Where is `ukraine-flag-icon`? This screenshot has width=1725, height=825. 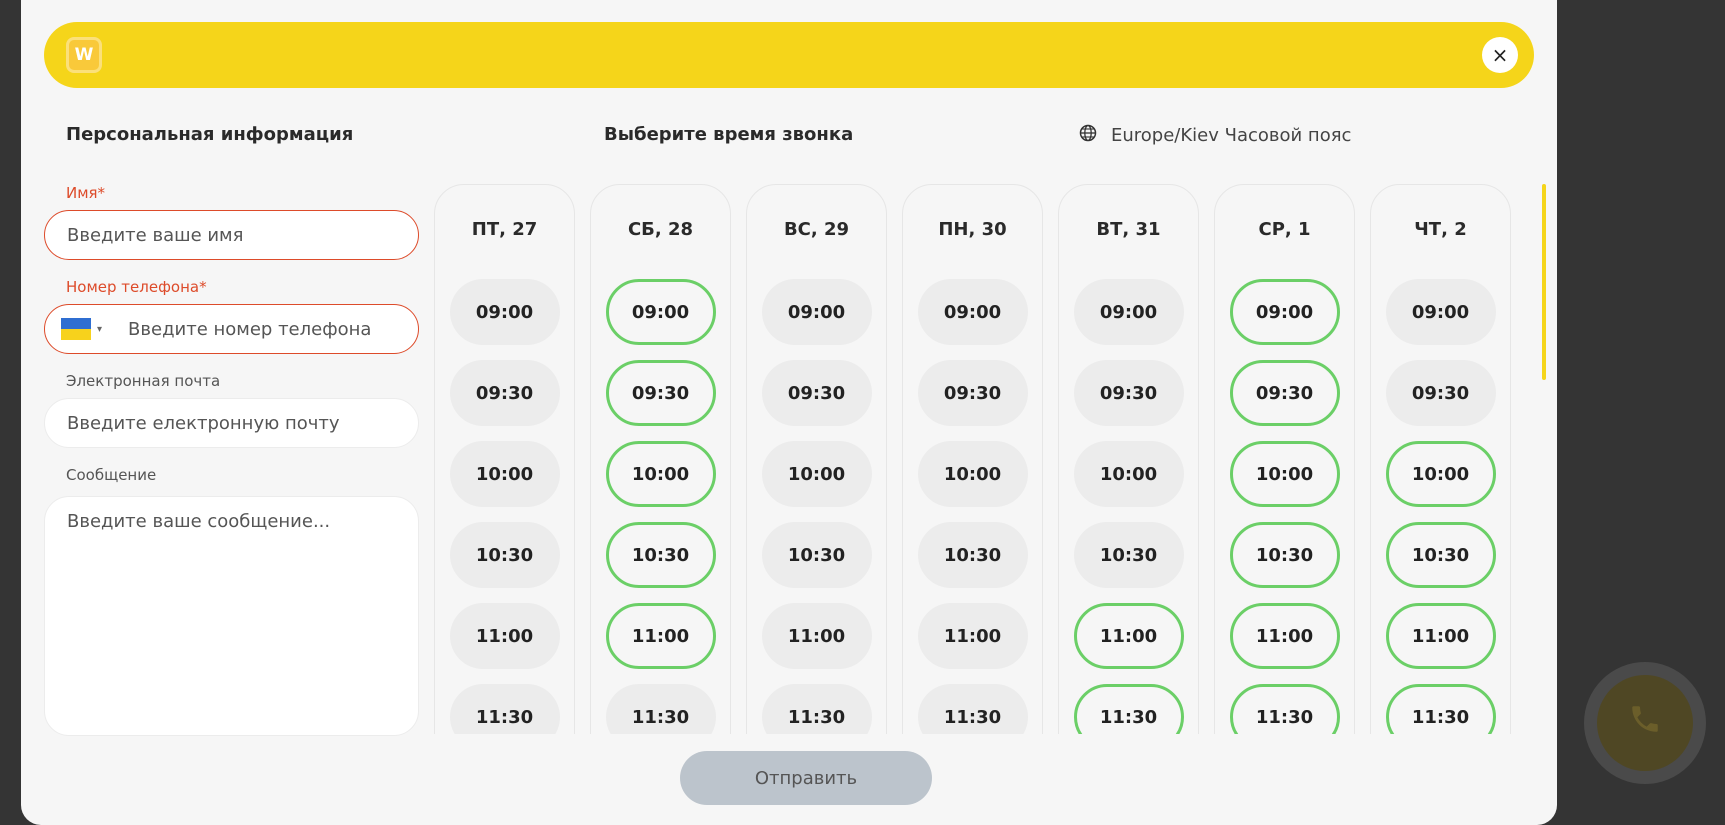
ukraine-flag-icon is located at coordinates (76, 329).